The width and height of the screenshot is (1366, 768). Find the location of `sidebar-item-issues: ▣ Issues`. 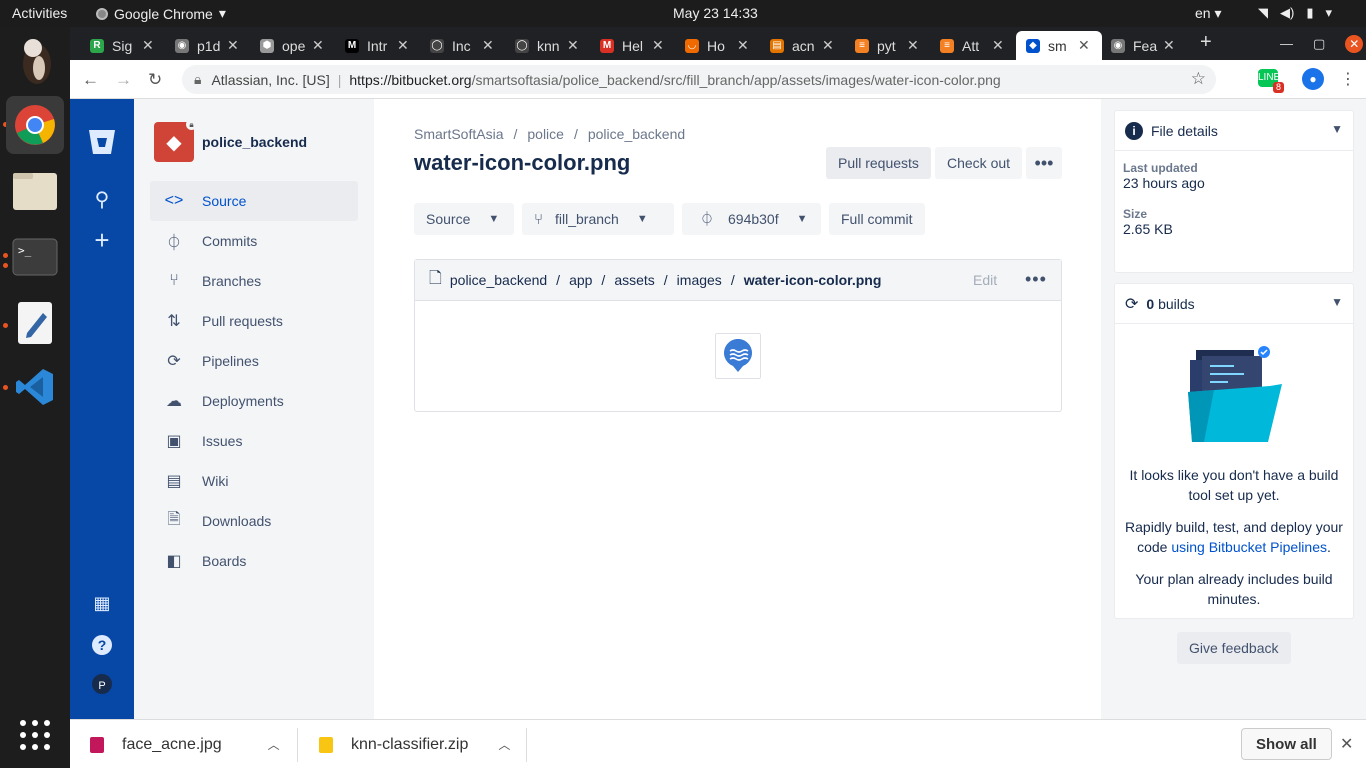

sidebar-item-issues: ▣ Issues is located at coordinates (254, 441).